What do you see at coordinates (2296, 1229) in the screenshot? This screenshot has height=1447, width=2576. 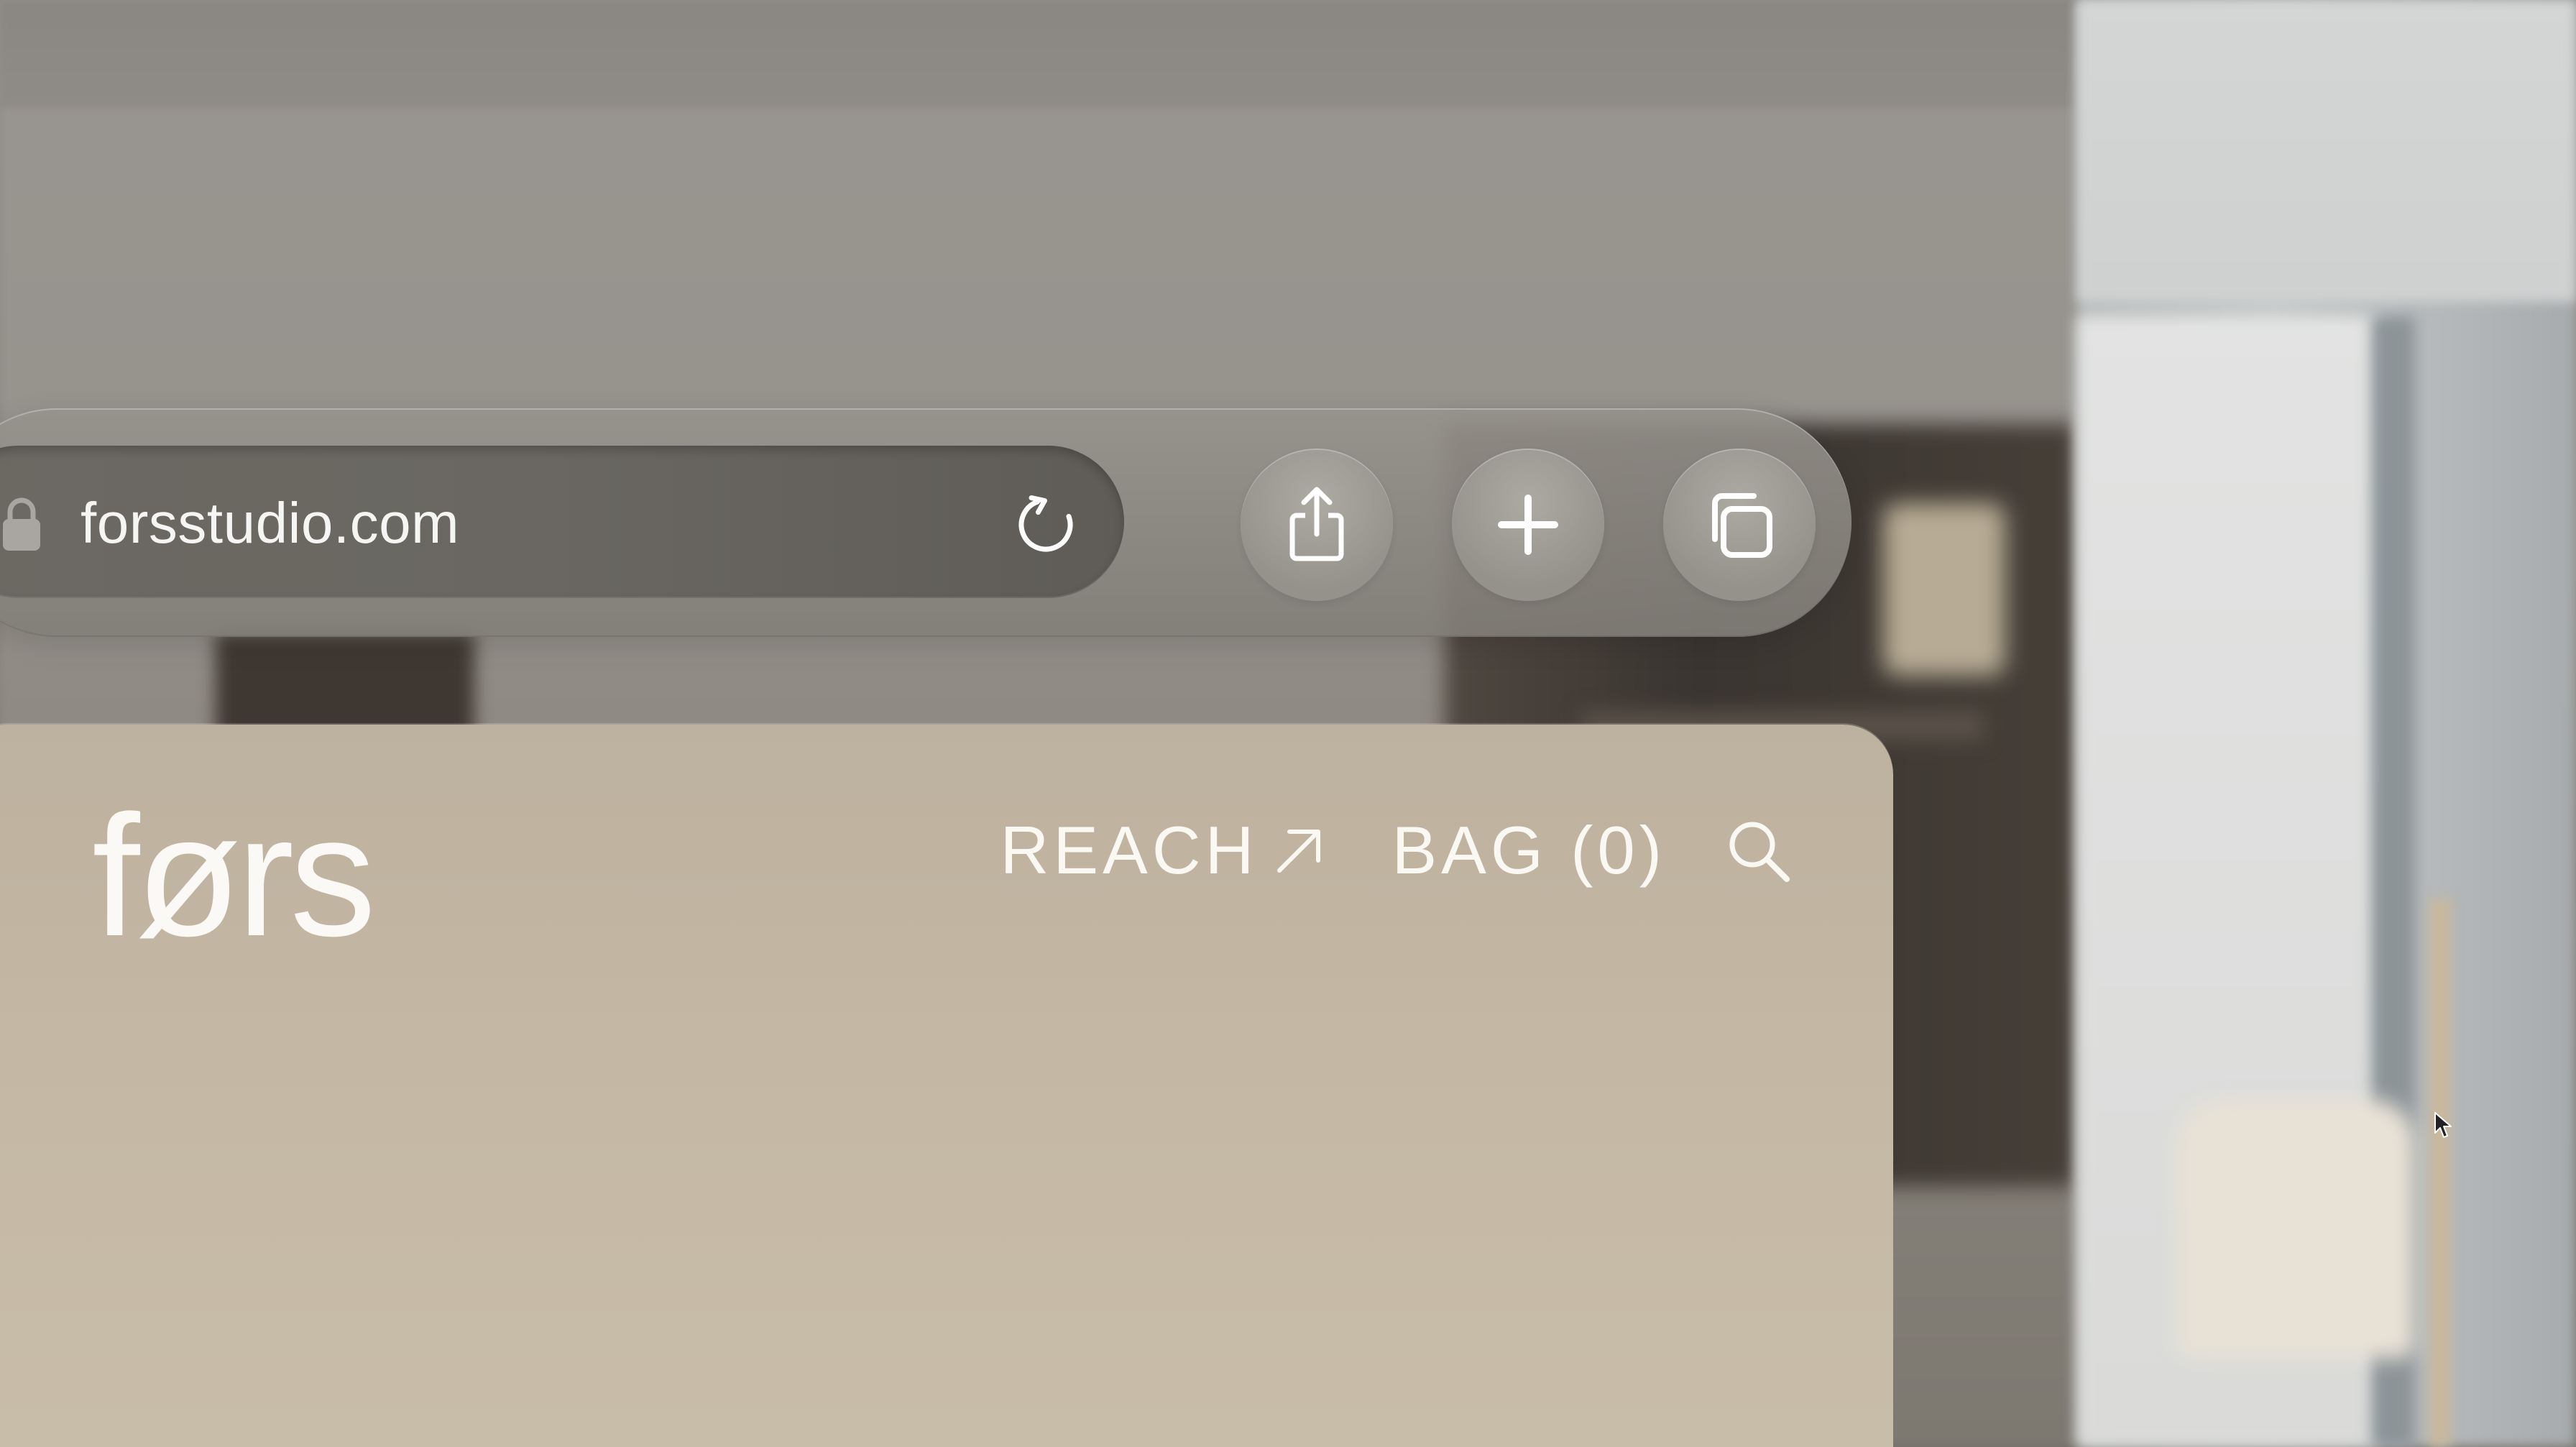 I see `background-lamp` at bounding box center [2296, 1229].